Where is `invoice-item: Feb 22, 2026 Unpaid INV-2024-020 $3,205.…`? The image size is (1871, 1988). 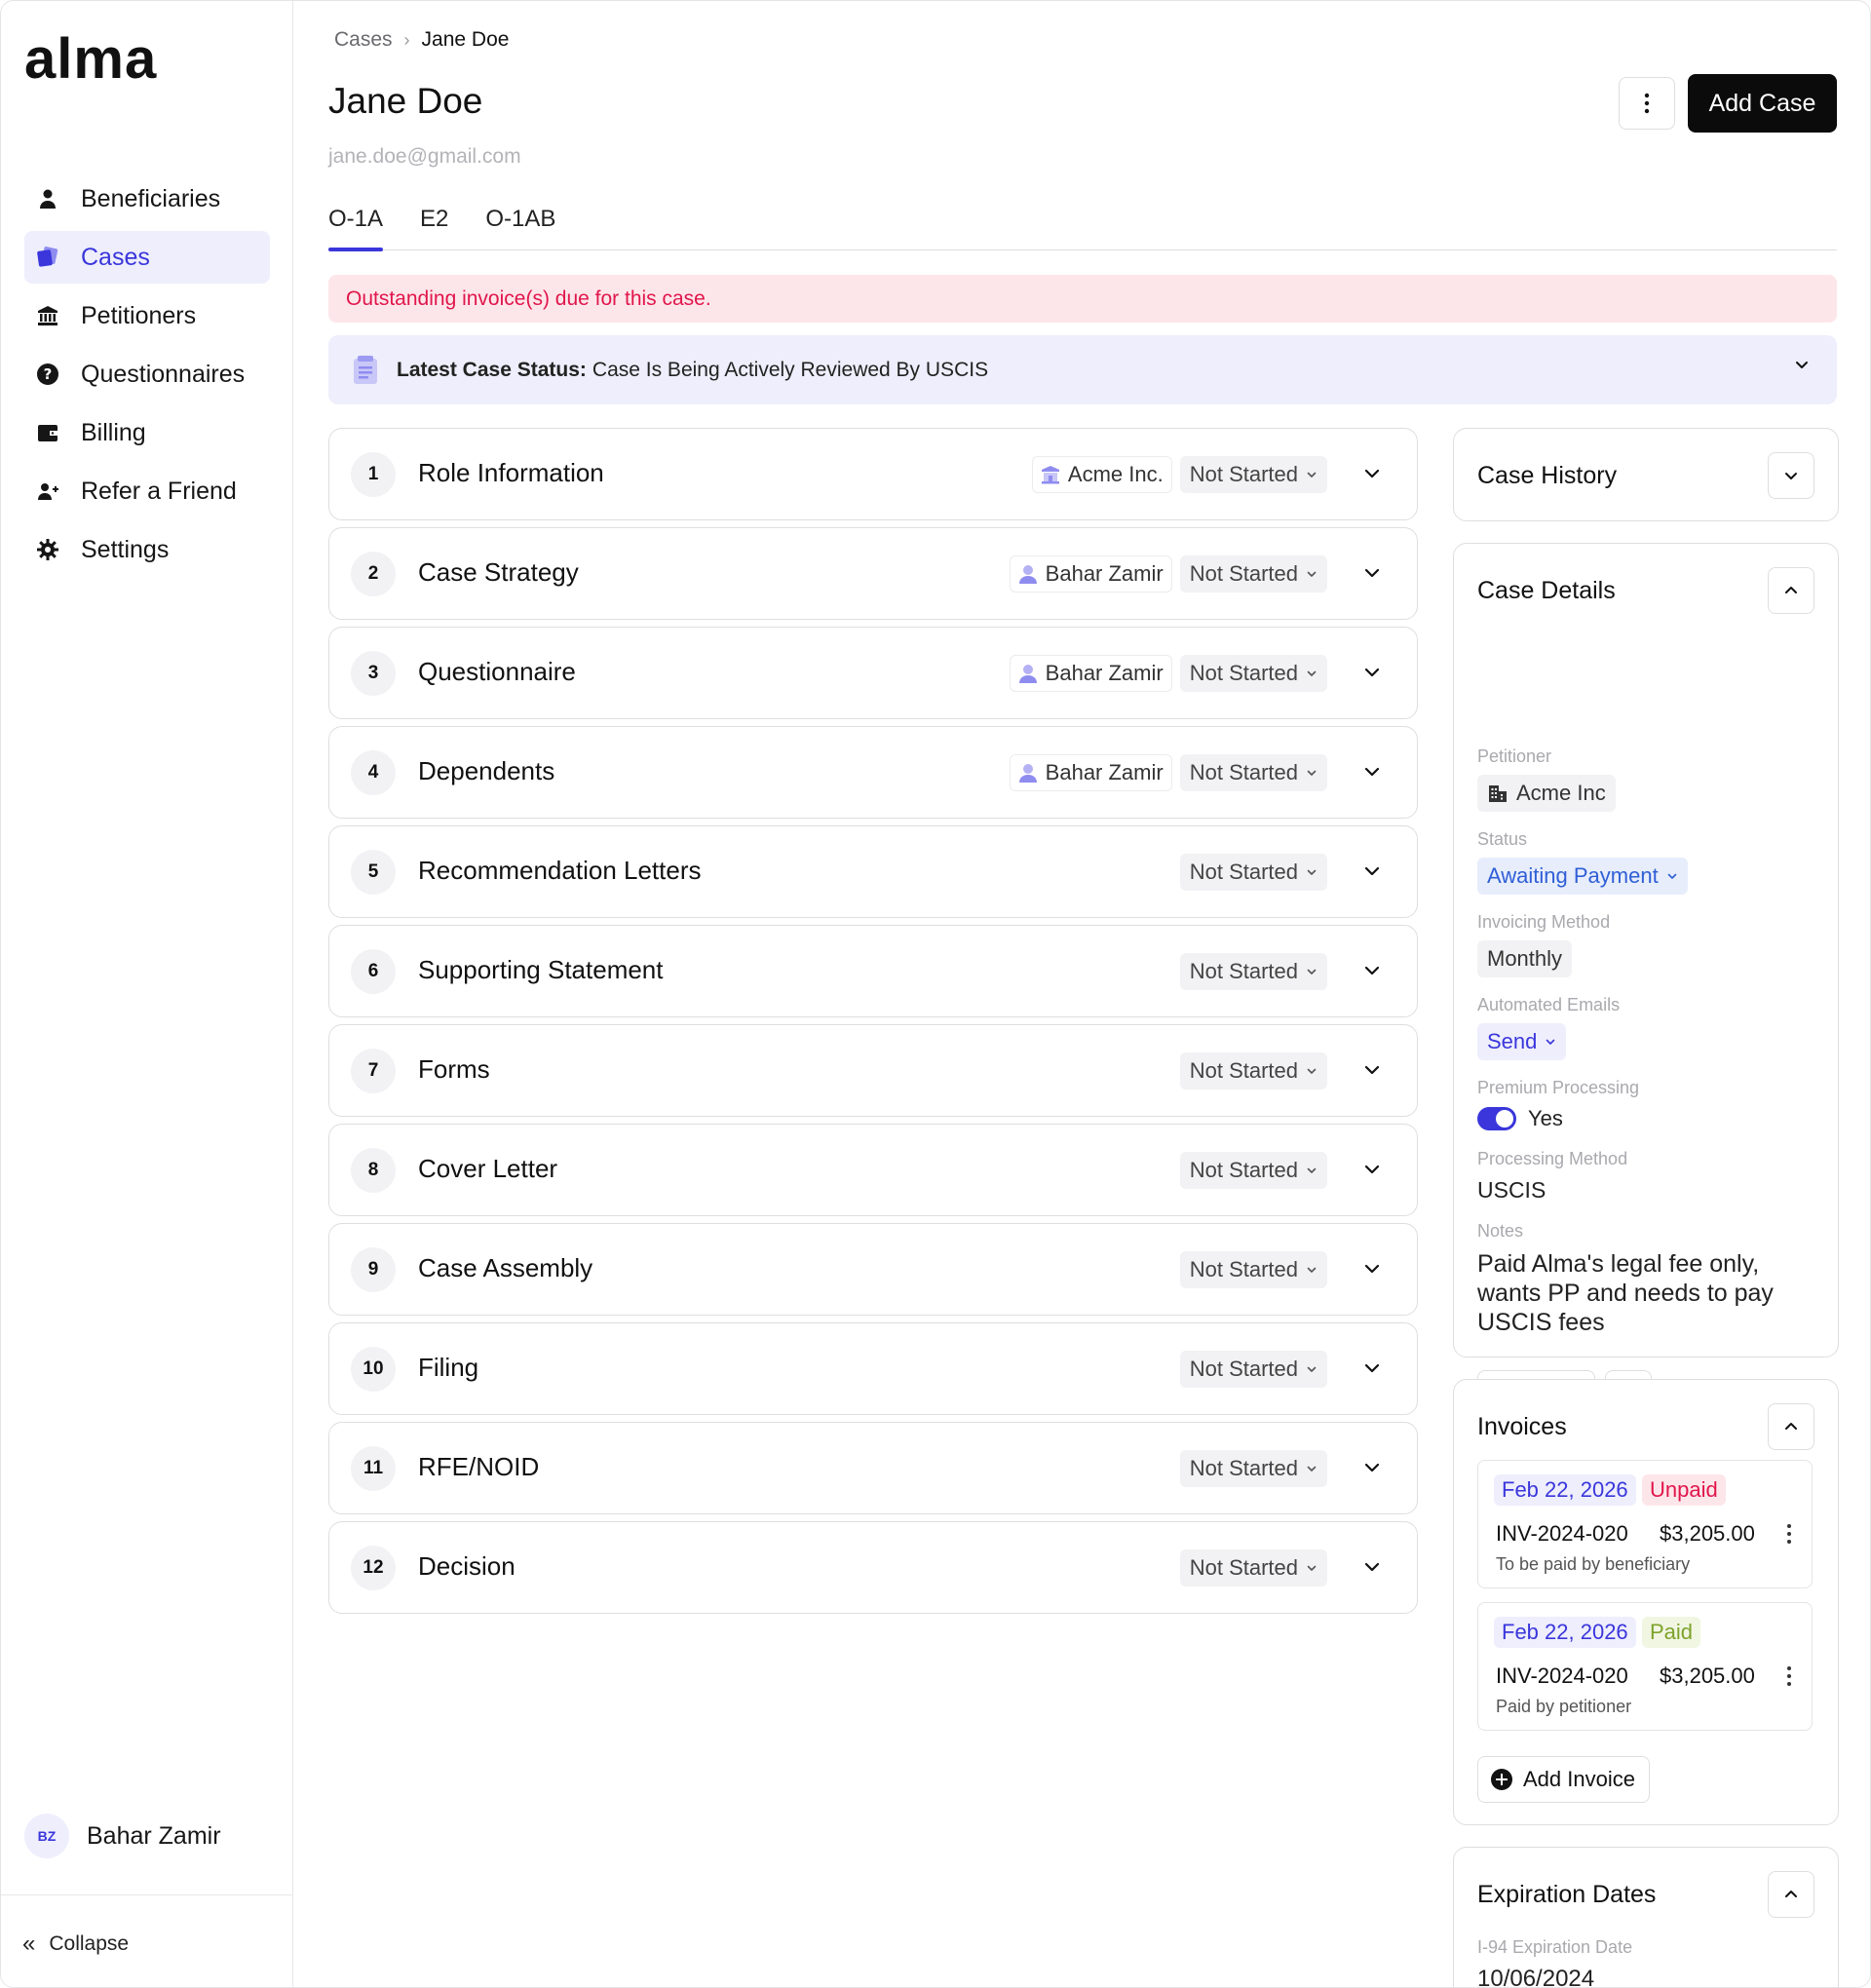
invoice-item: Feb 22, 2026 Unpaid INV-2024-020 $3,205.… is located at coordinates (1645, 1524).